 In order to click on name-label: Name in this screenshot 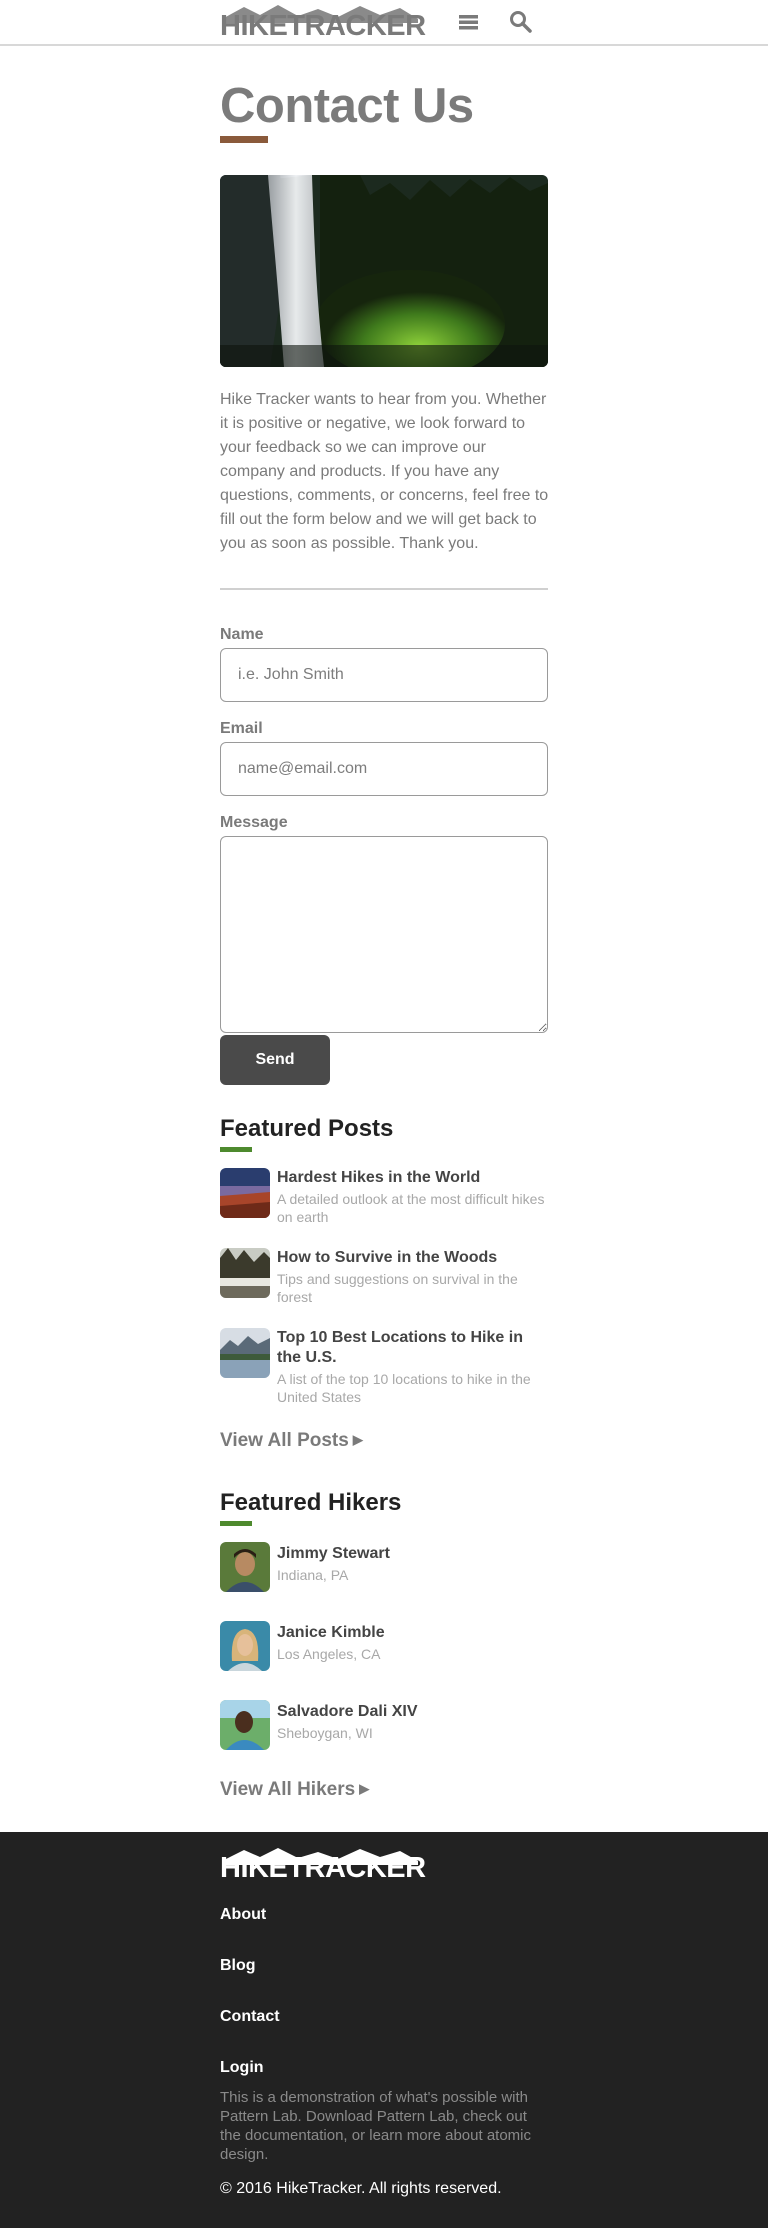, I will do `click(242, 634)`.